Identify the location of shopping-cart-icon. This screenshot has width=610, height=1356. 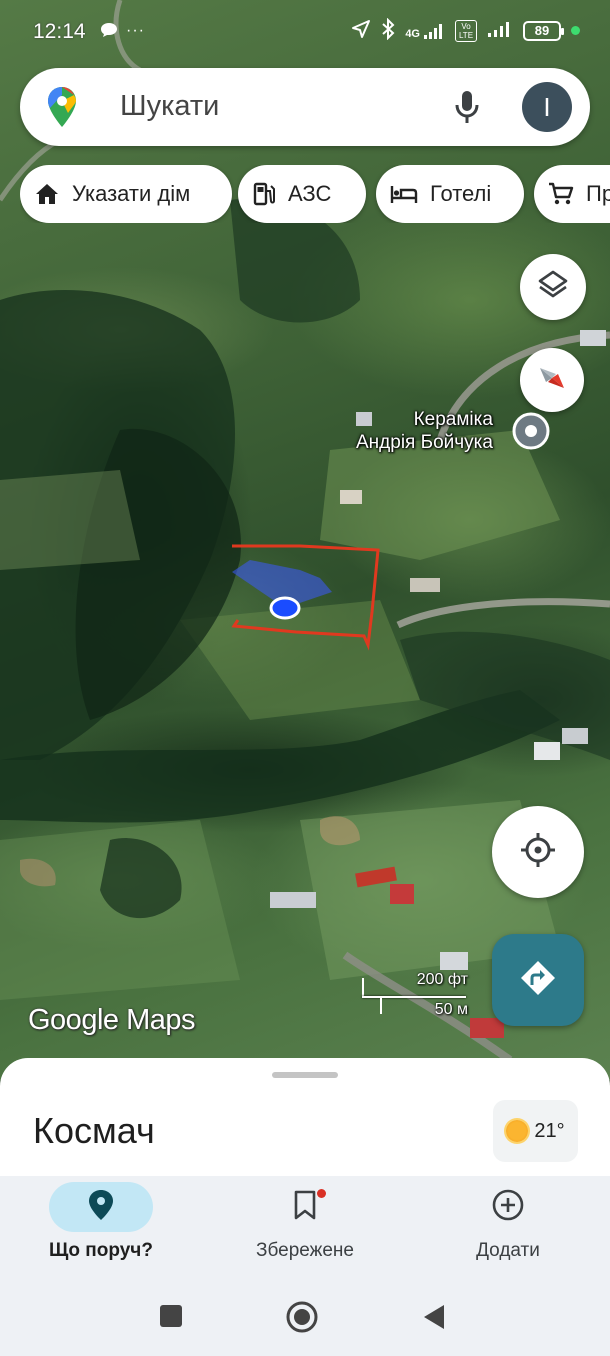
(561, 194).